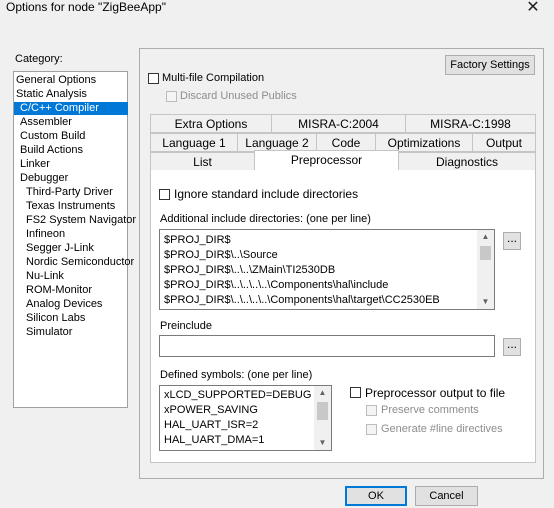  What do you see at coordinates (371, 410) in the screenshot?
I see `preserve-comments-checkbox` at bounding box center [371, 410].